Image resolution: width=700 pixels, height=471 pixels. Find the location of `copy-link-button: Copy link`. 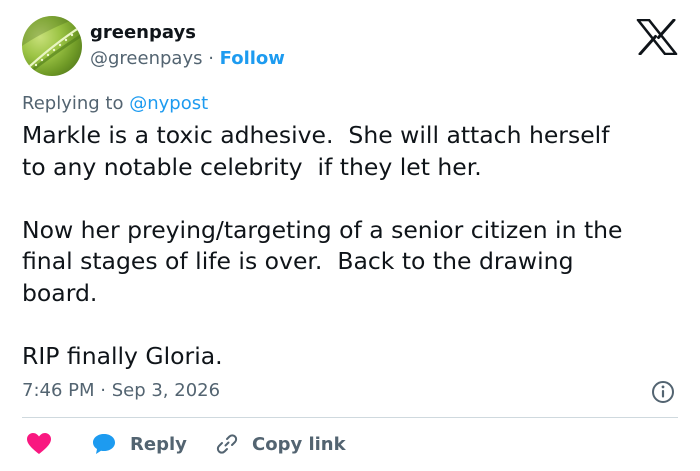

copy-link-button: Copy link is located at coordinates (281, 444).